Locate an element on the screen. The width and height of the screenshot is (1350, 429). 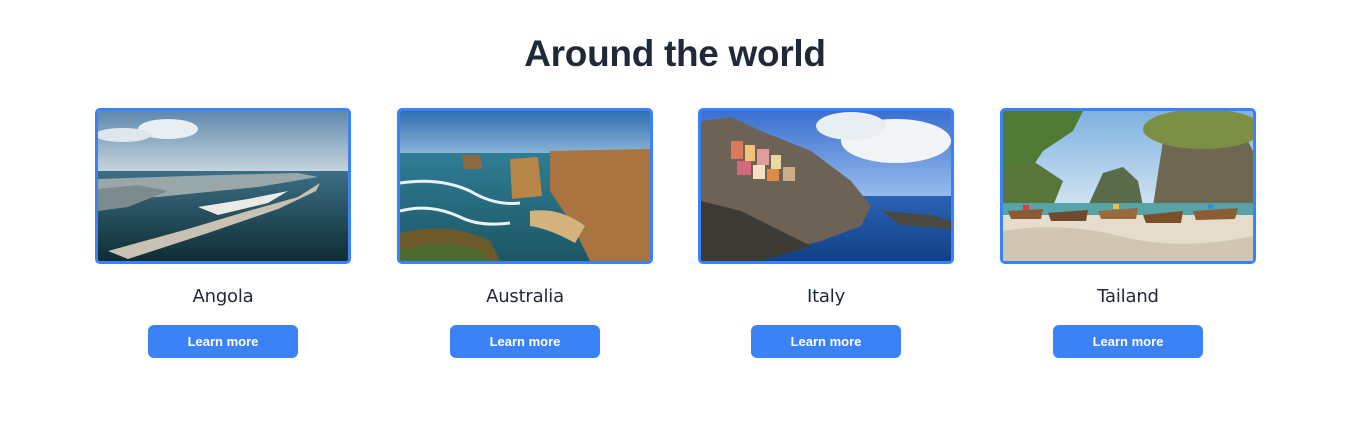
cliffside-village-image is located at coordinates (826, 186).